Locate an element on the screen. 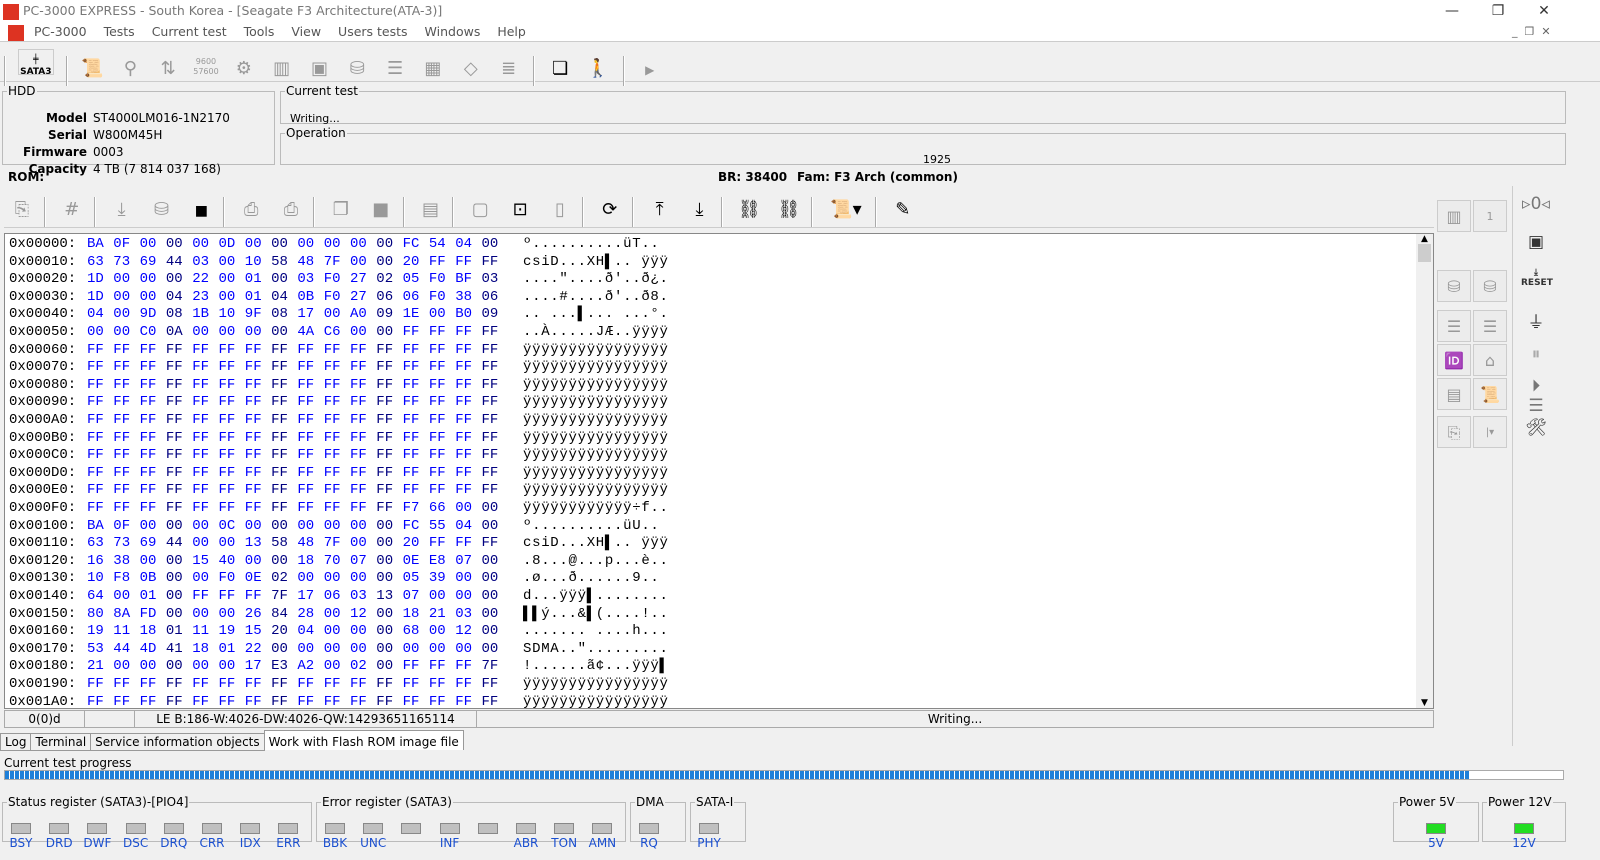 The image size is (1600, 860). chip-icon: ▥ is located at coordinates (282, 69).